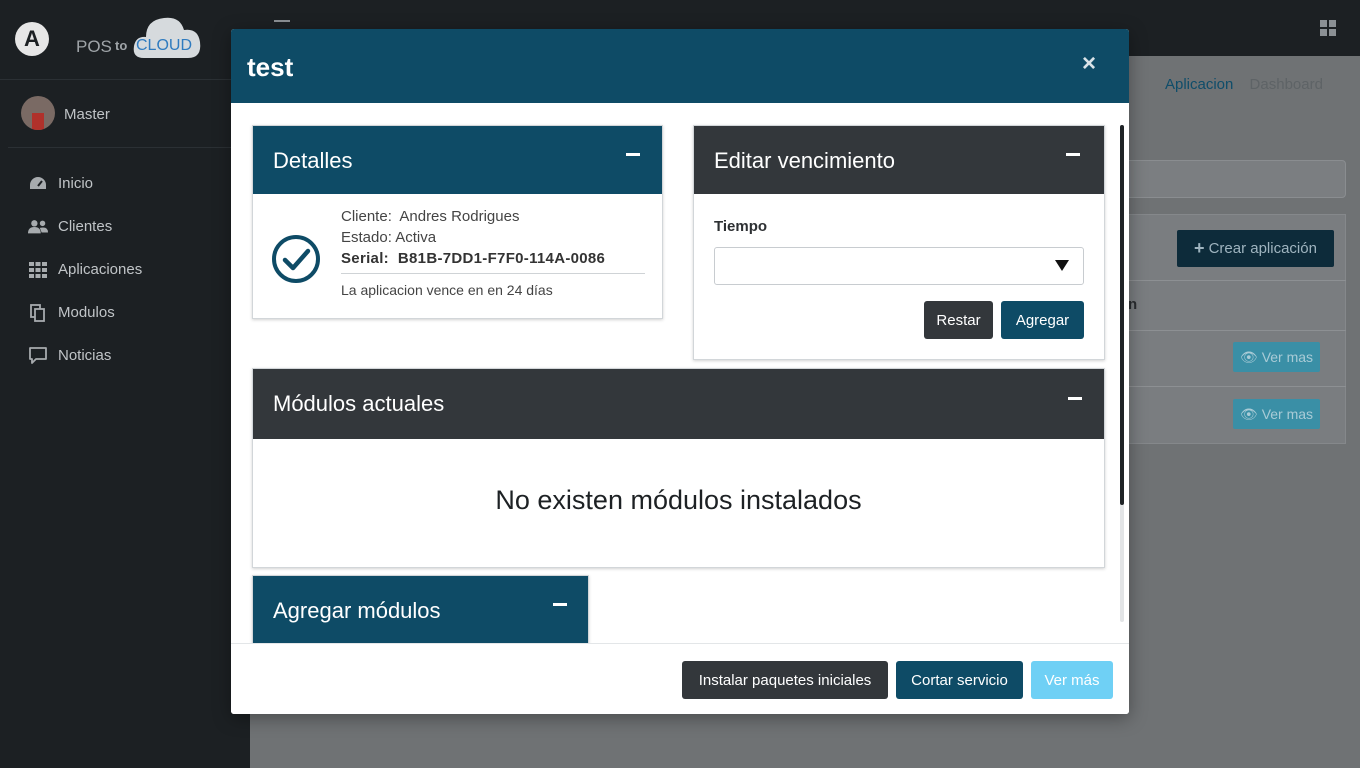 The height and width of the screenshot is (768, 1360). Describe the element at coordinates (38, 113) in the screenshot. I see `avatar` at that location.